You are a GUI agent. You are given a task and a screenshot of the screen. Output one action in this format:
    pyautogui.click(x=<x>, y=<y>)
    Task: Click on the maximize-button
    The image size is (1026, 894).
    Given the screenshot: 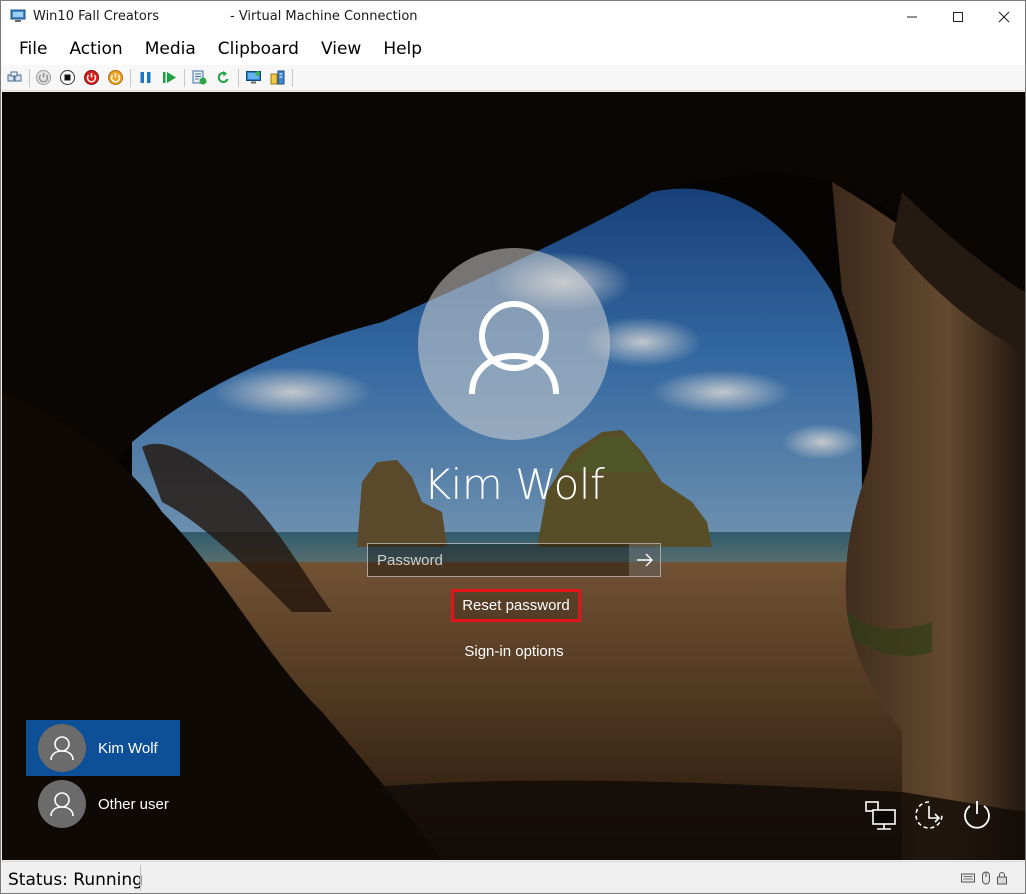 What is the action you would take?
    pyautogui.click(x=958, y=16)
    